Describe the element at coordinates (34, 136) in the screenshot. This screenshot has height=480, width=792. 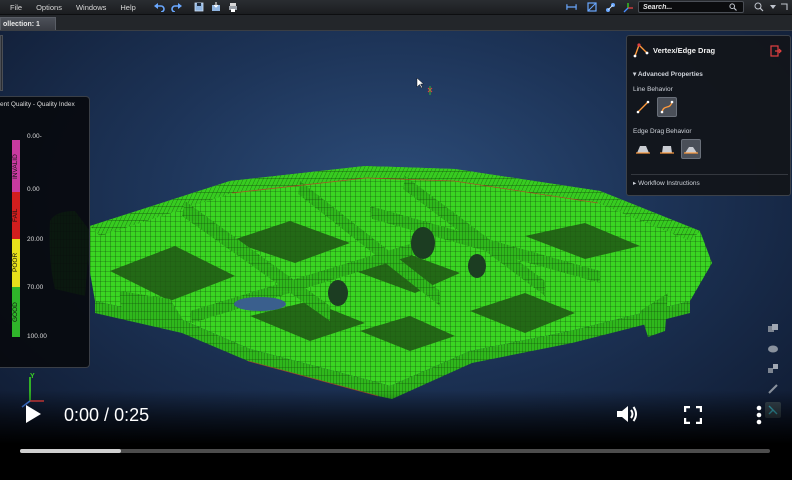
I see `legend-value: 0.00-` at that location.